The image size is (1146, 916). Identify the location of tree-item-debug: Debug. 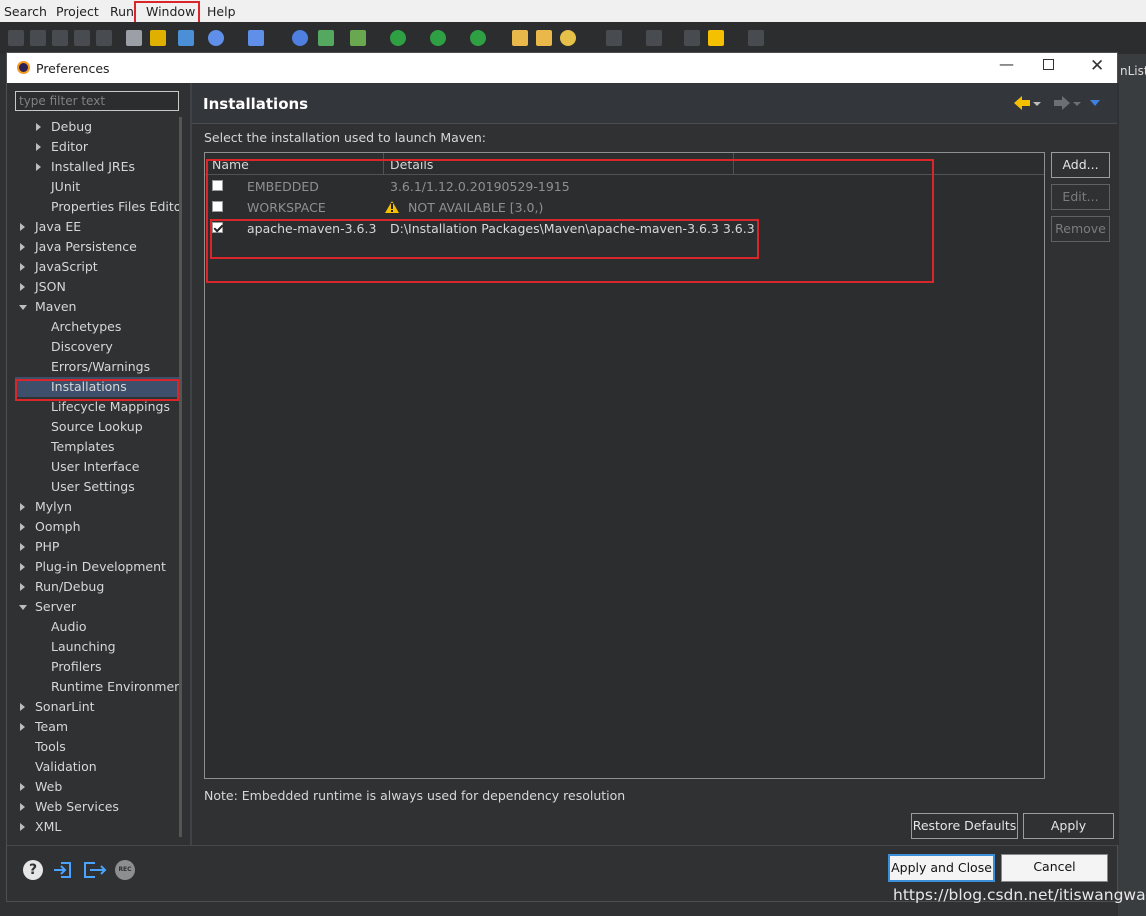
(64, 127).